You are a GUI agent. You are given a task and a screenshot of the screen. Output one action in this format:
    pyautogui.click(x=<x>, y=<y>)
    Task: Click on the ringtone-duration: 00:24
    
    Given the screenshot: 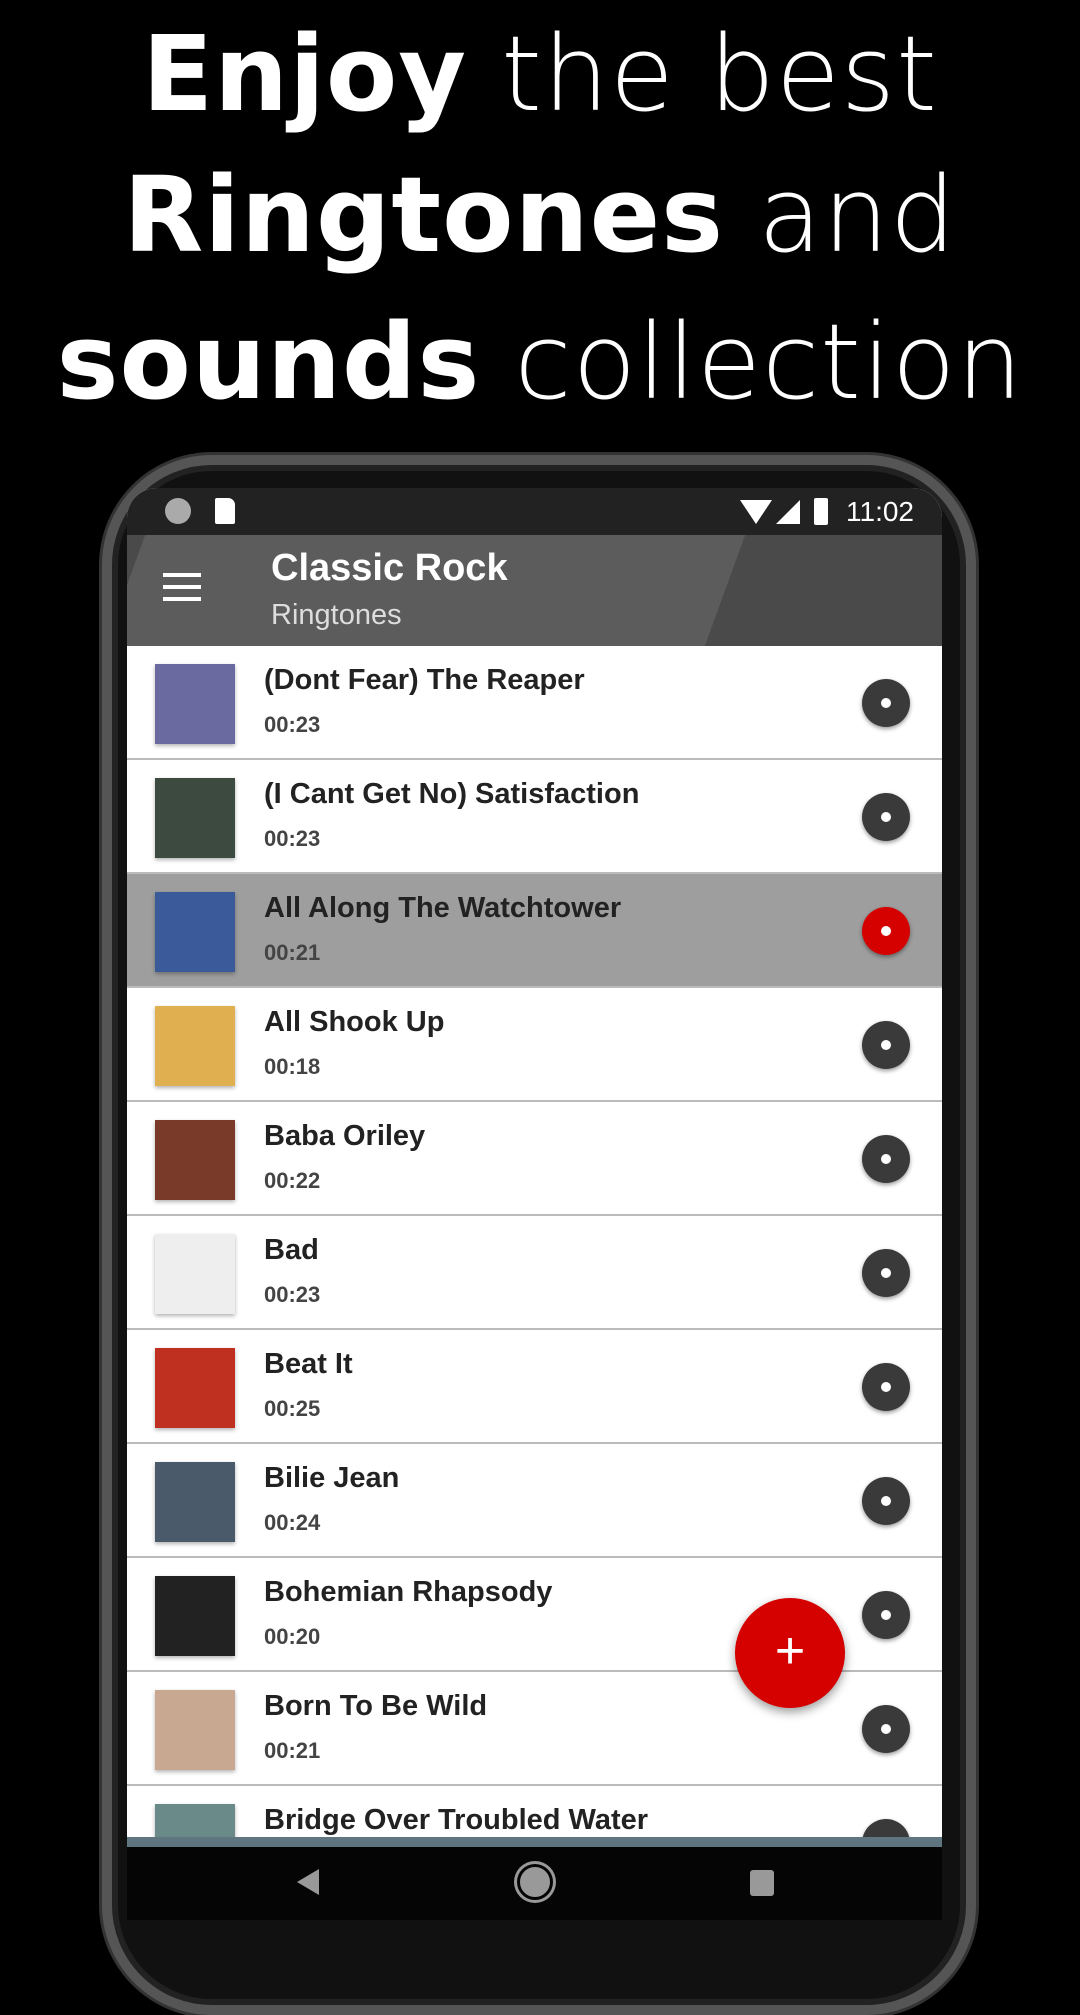 What is the action you would take?
    pyautogui.click(x=292, y=1522)
    